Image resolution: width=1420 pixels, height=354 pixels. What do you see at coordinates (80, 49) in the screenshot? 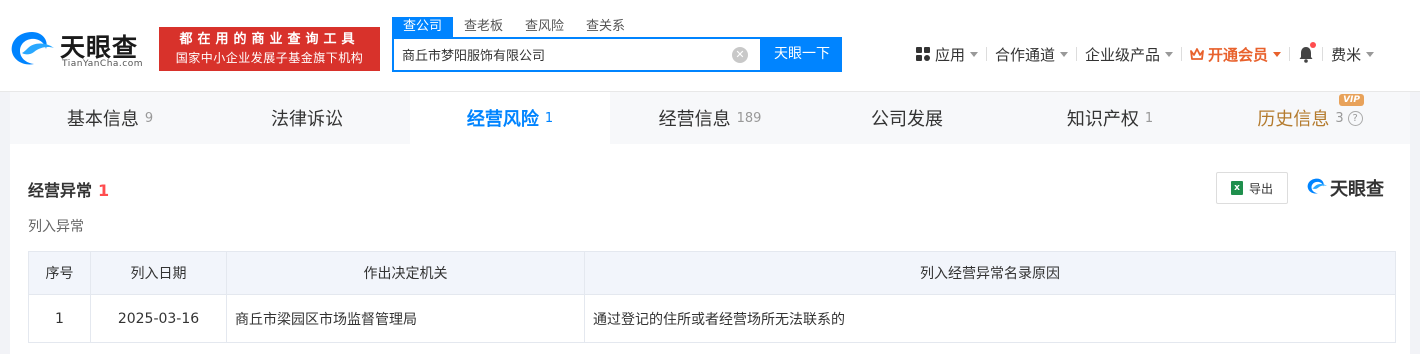
I see `logo: 天眼查 TianYanCha.com` at bounding box center [80, 49].